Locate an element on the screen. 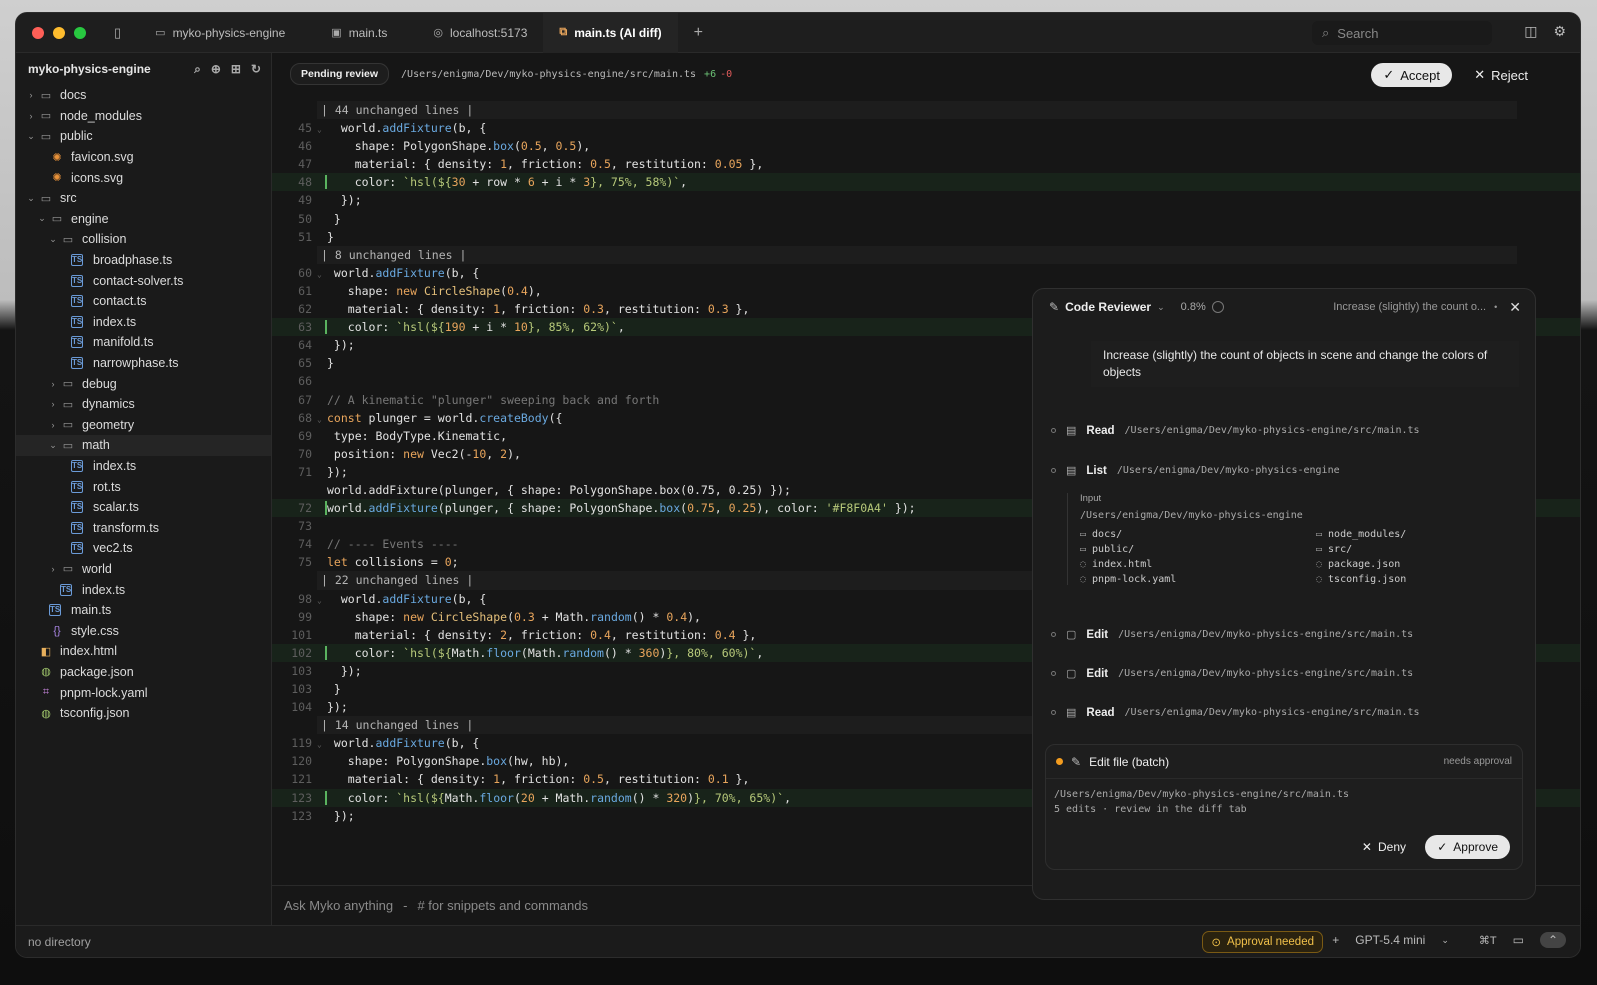 The width and height of the screenshot is (1597, 985). tree-item: › ▭ dynamics is located at coordinates (143, 404).